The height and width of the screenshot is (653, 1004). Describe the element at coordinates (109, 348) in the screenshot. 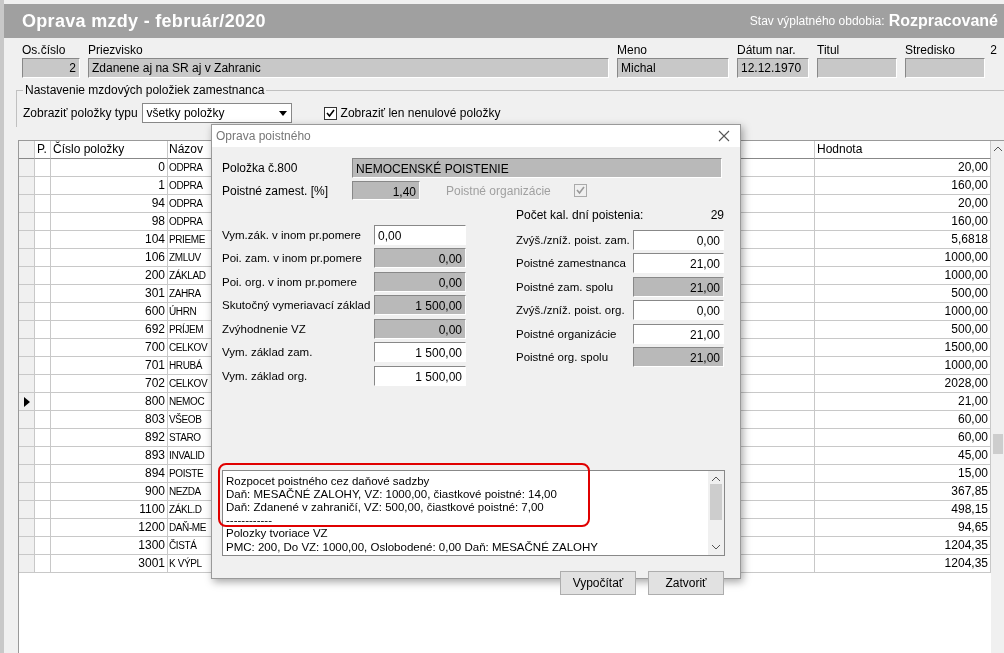

I see `table-cell: 700` at that location.